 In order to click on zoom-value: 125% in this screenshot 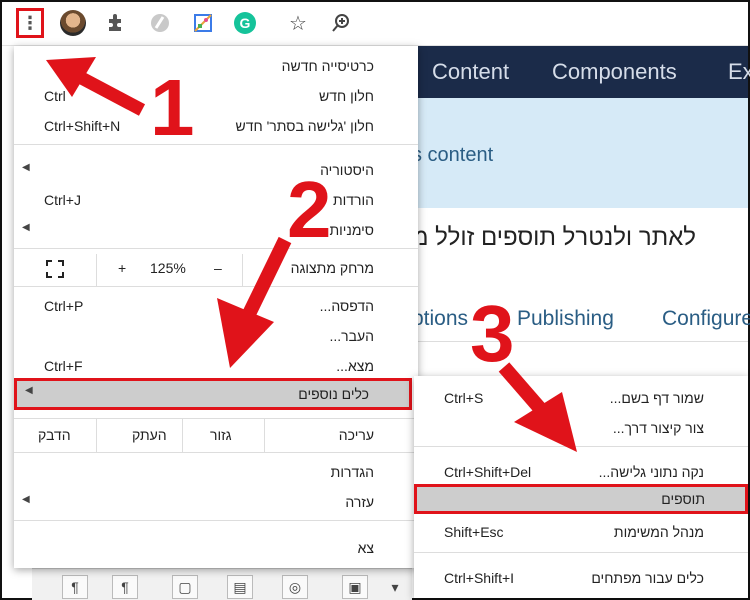, I will do `click(168, 268)`.